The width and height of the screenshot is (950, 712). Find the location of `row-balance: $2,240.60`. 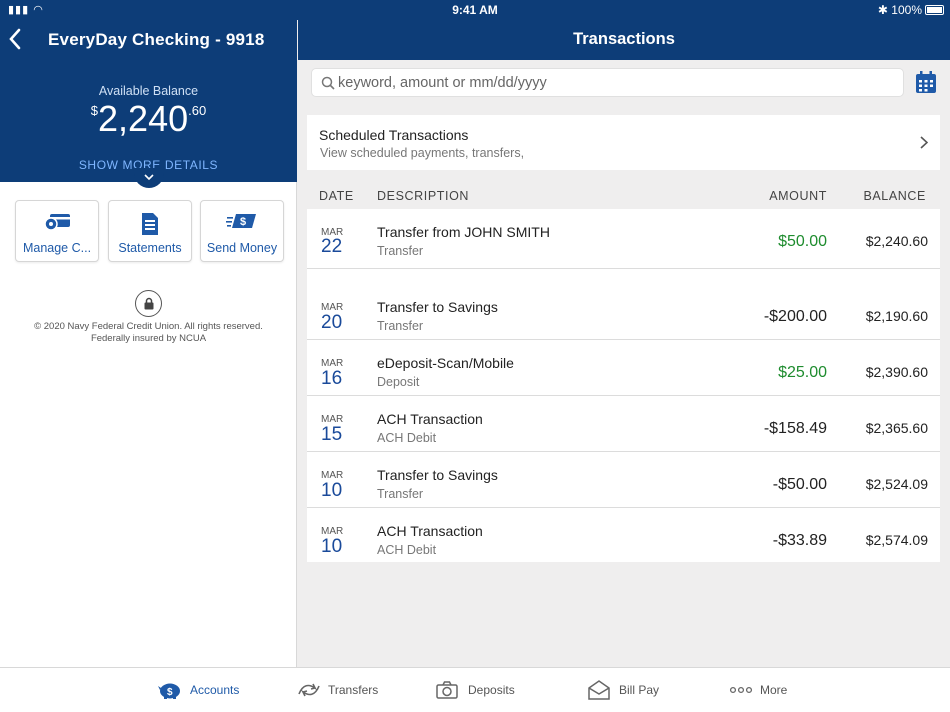

row-balance: $2,240.60 is located at coordinates (896, 241).